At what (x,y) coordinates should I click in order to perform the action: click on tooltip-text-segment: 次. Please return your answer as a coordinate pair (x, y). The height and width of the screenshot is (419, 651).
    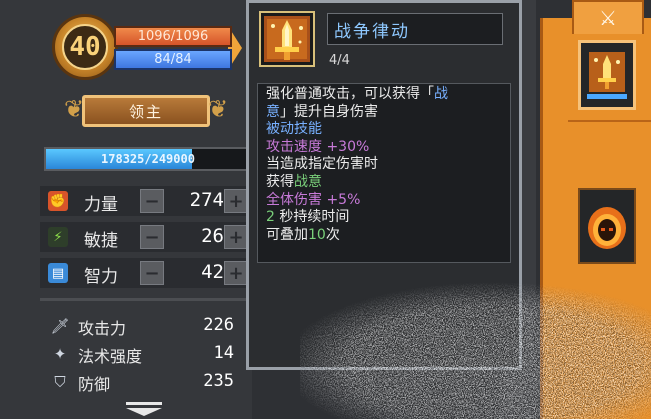
    Looking at the image, I should click on (332, 234).